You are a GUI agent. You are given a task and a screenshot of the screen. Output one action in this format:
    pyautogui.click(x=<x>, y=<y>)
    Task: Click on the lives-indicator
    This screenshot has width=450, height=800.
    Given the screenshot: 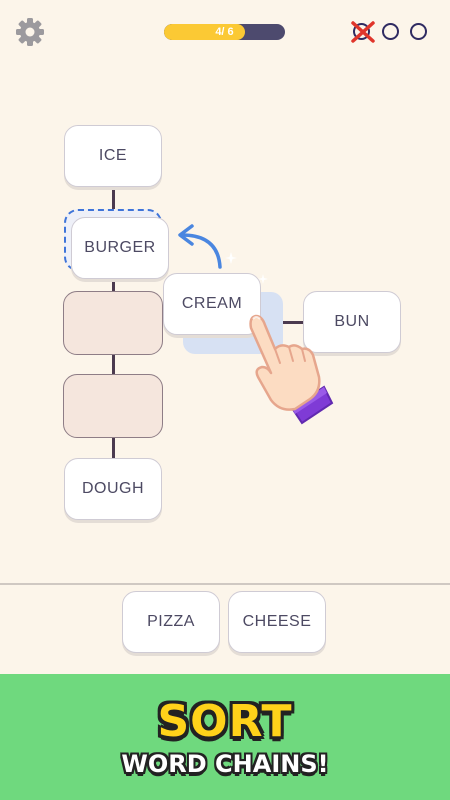 What is the action you would take?
    pyautogui.click(x=391, y=32)
    